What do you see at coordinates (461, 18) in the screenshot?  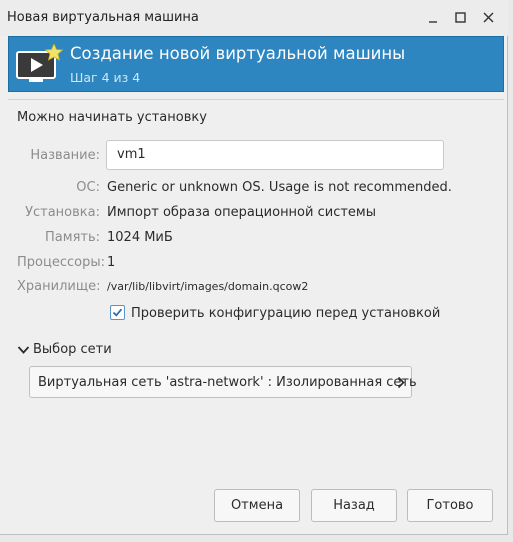 I see `maximize-icon` at bounding box center [461, 18].